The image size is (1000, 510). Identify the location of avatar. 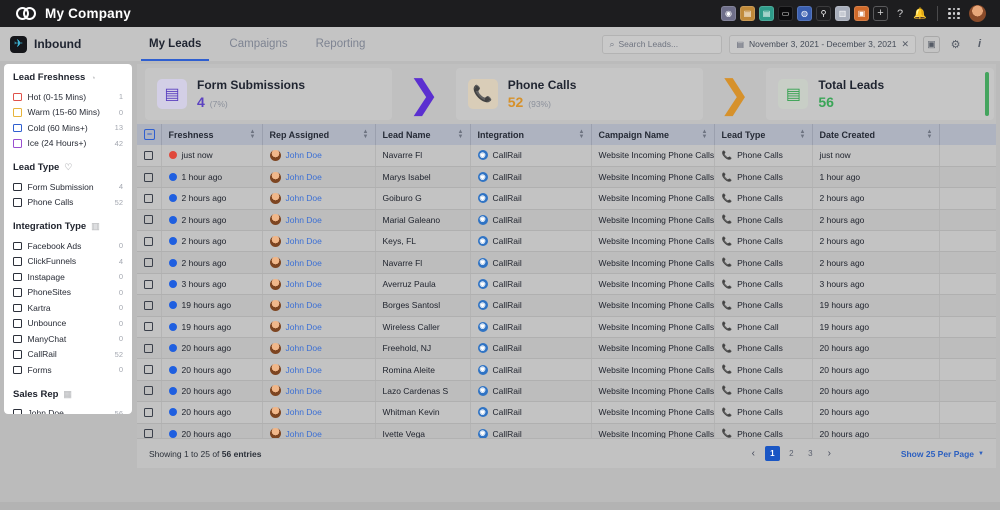
(977, 13).